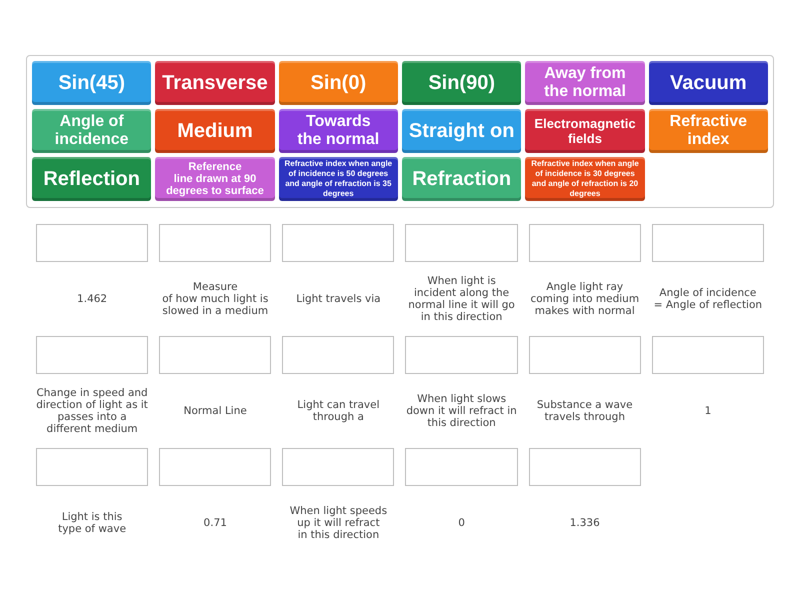 The width and height of the screenshot is (800, 600). What do you see at coordinates (338, 131) in the screenshot?
I see `answer-tile: Towards the normal` at bounding box center [338, 131].